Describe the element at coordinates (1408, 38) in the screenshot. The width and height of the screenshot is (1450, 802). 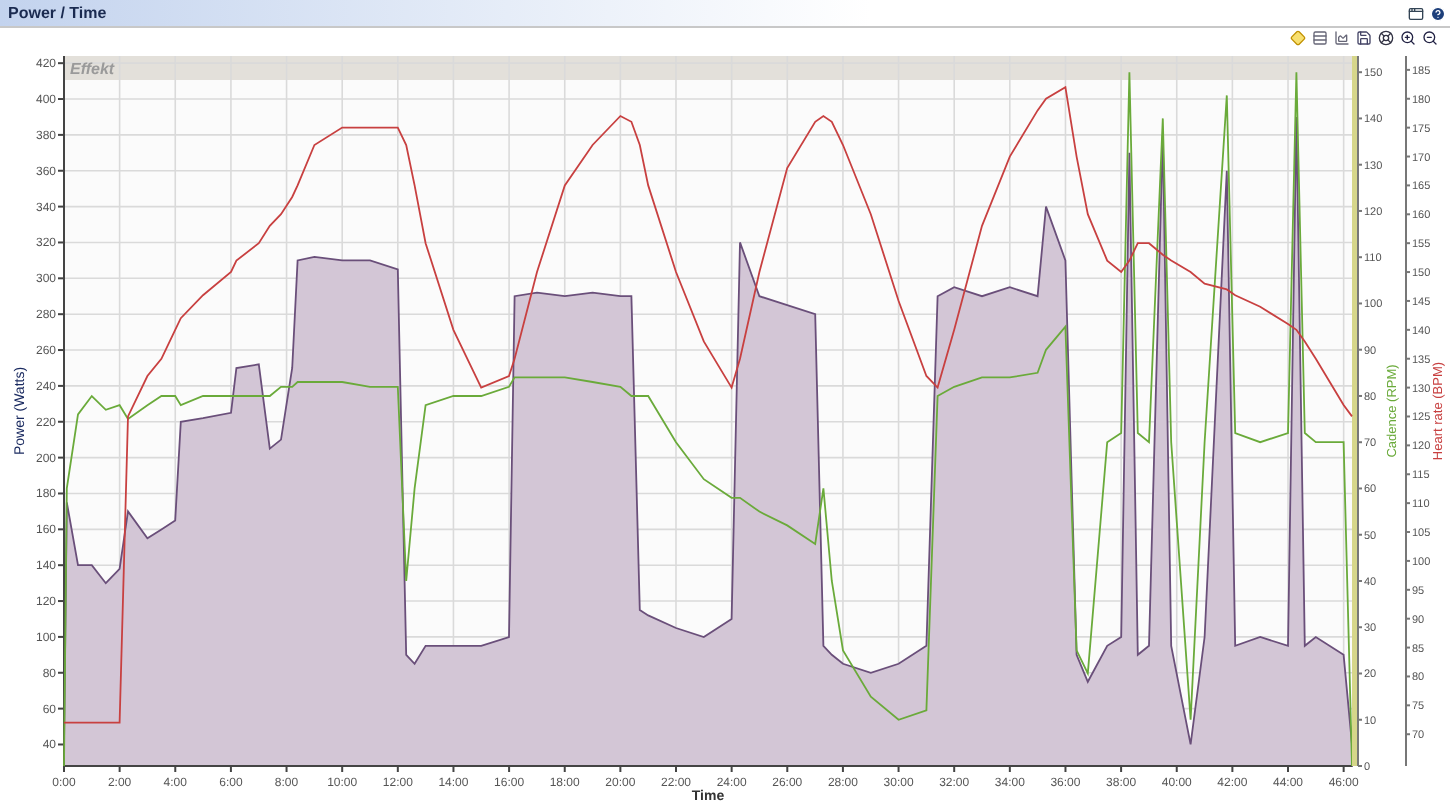
I see `zoom-in-icon` at that location.